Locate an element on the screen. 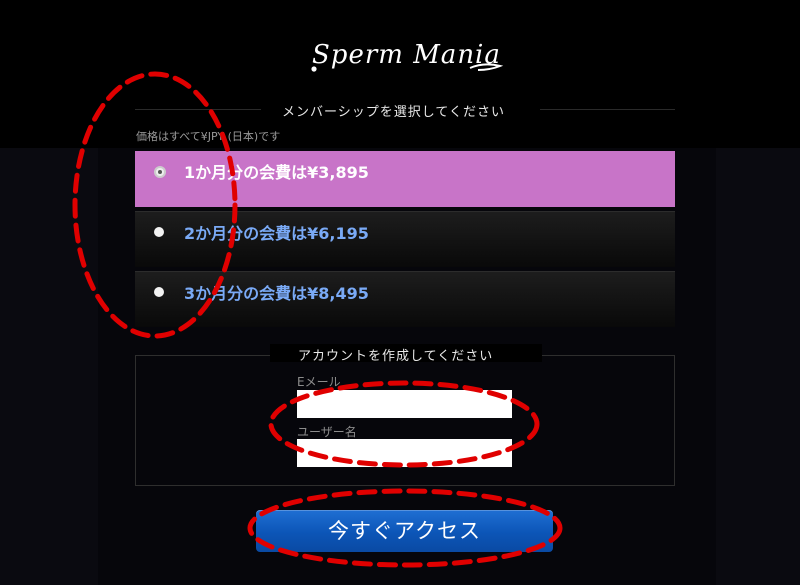 The height and width of the screenshot is (585, 800). radio-selected-icon is located at coordinates (160, 172).